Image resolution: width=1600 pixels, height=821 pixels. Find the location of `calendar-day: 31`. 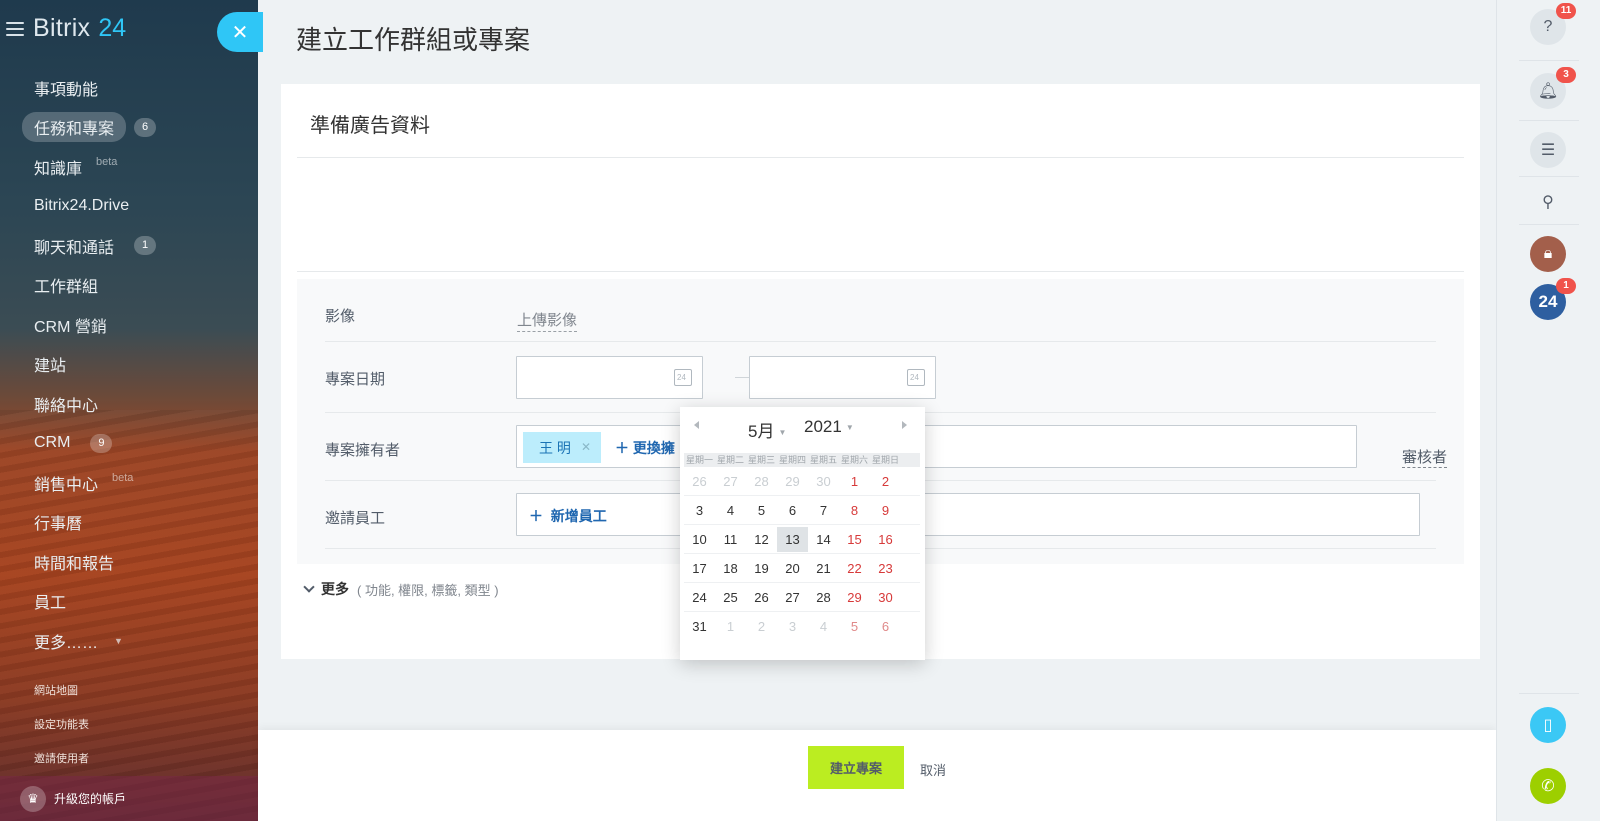

calendar-day: 31 is located at coordinates (699, 626).